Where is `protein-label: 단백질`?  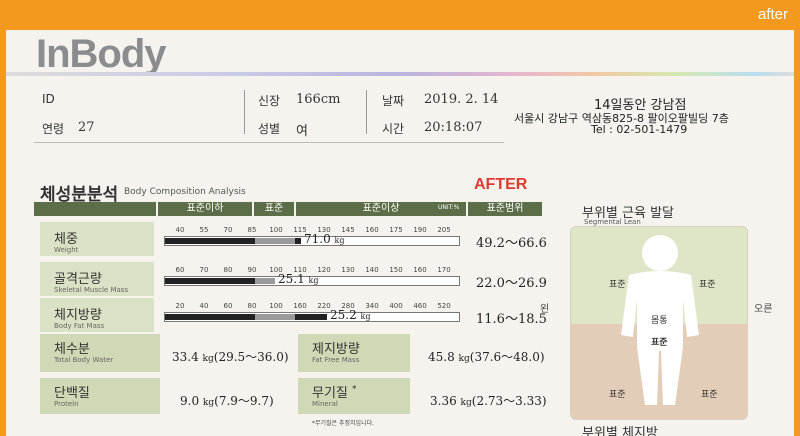
protein-label: 단백질 is located at coordinates (72, 393).